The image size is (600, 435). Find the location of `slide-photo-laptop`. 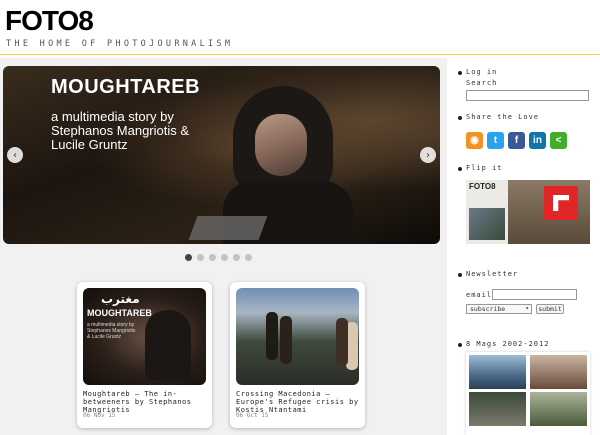

slide-photo-laptop is located at coordinates (228, 228).